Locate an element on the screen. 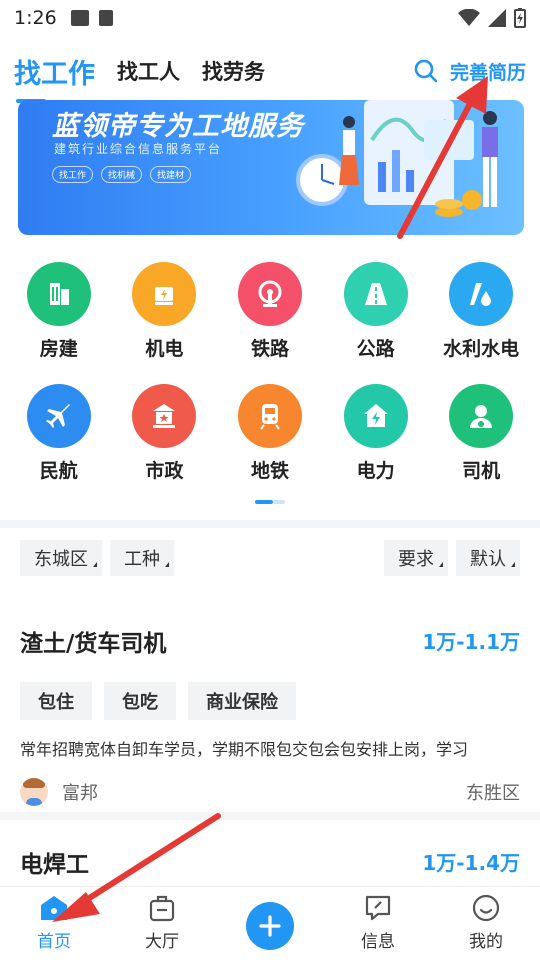  battery-icon is located at coordinates (520, 18).